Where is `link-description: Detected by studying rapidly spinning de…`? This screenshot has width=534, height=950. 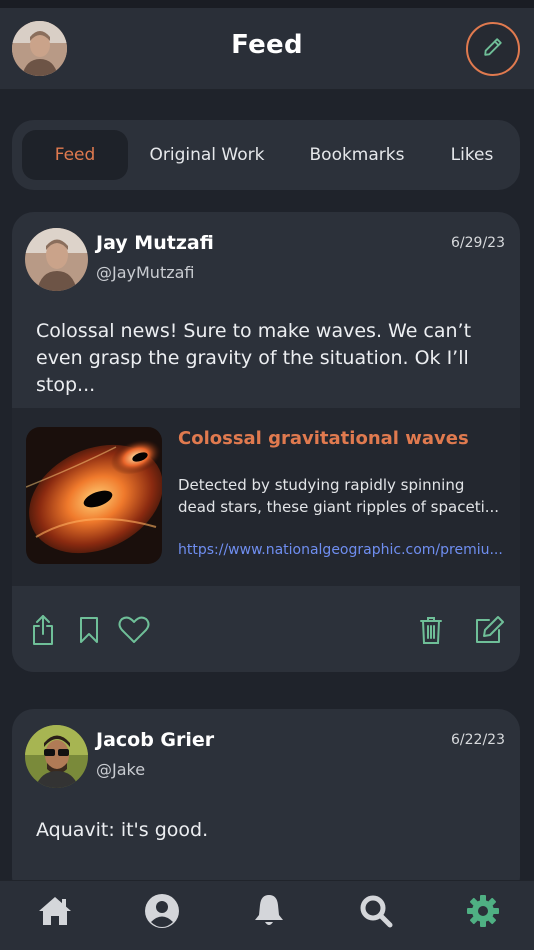 link-description: Detected by studying rapidly spinning de… is located at coordinates (343, 496).